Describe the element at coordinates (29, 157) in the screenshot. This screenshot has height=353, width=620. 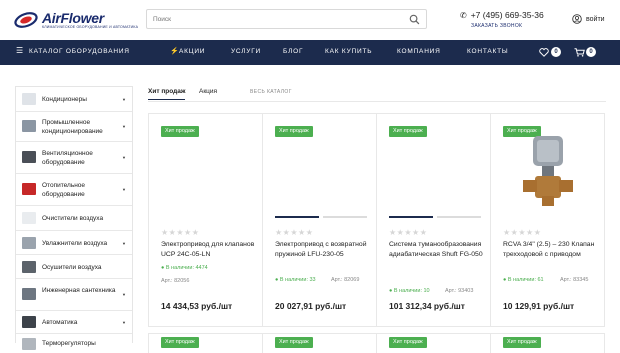
I see `ventilation-icon` at that location.